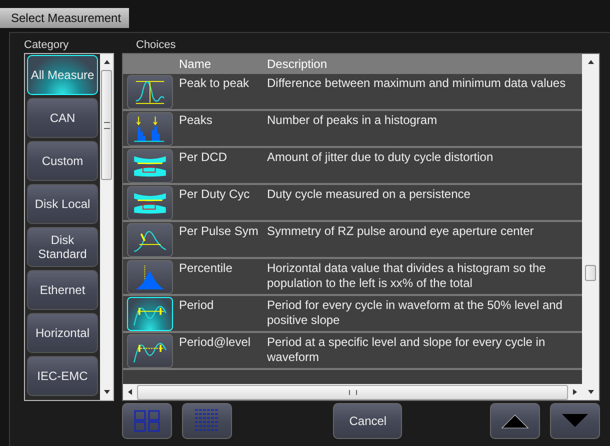 This screenshot has height=446, width=610. I want to click on table-cell-text: Percentile, so click(206, 268).